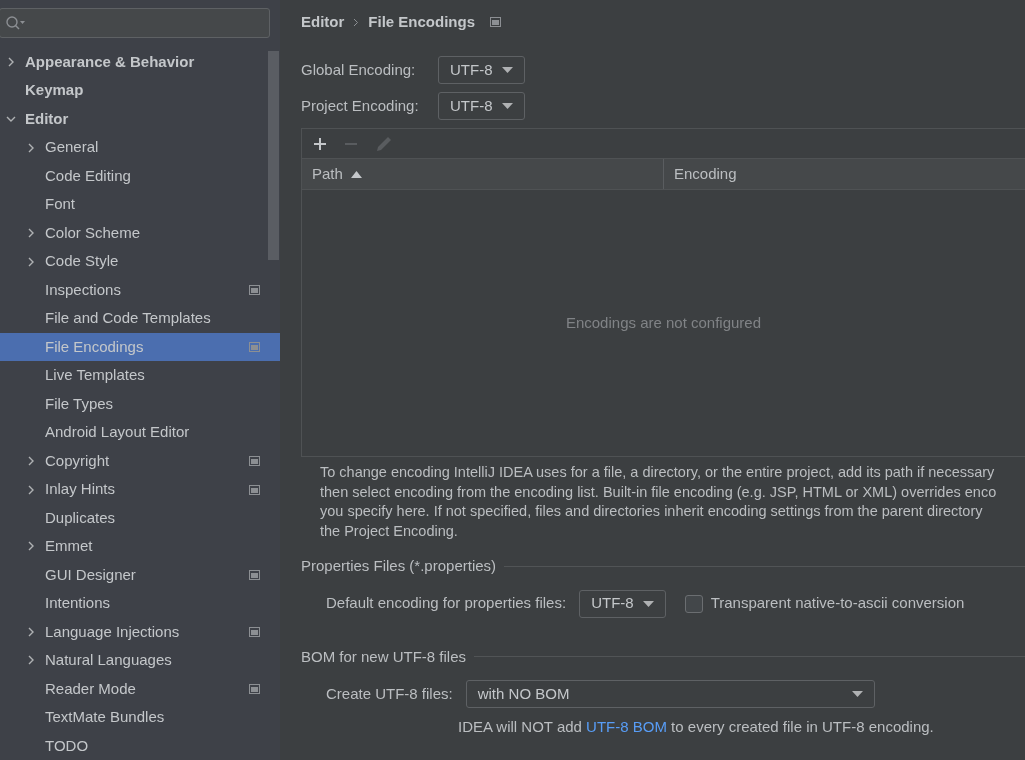 The height and width of the screenshot is (760, 1025). What do you see at coordinates (622, 603) in the screenshot?
I see `properties-encoding-dropdown: UTF-8` at bounding box center [622, 603].